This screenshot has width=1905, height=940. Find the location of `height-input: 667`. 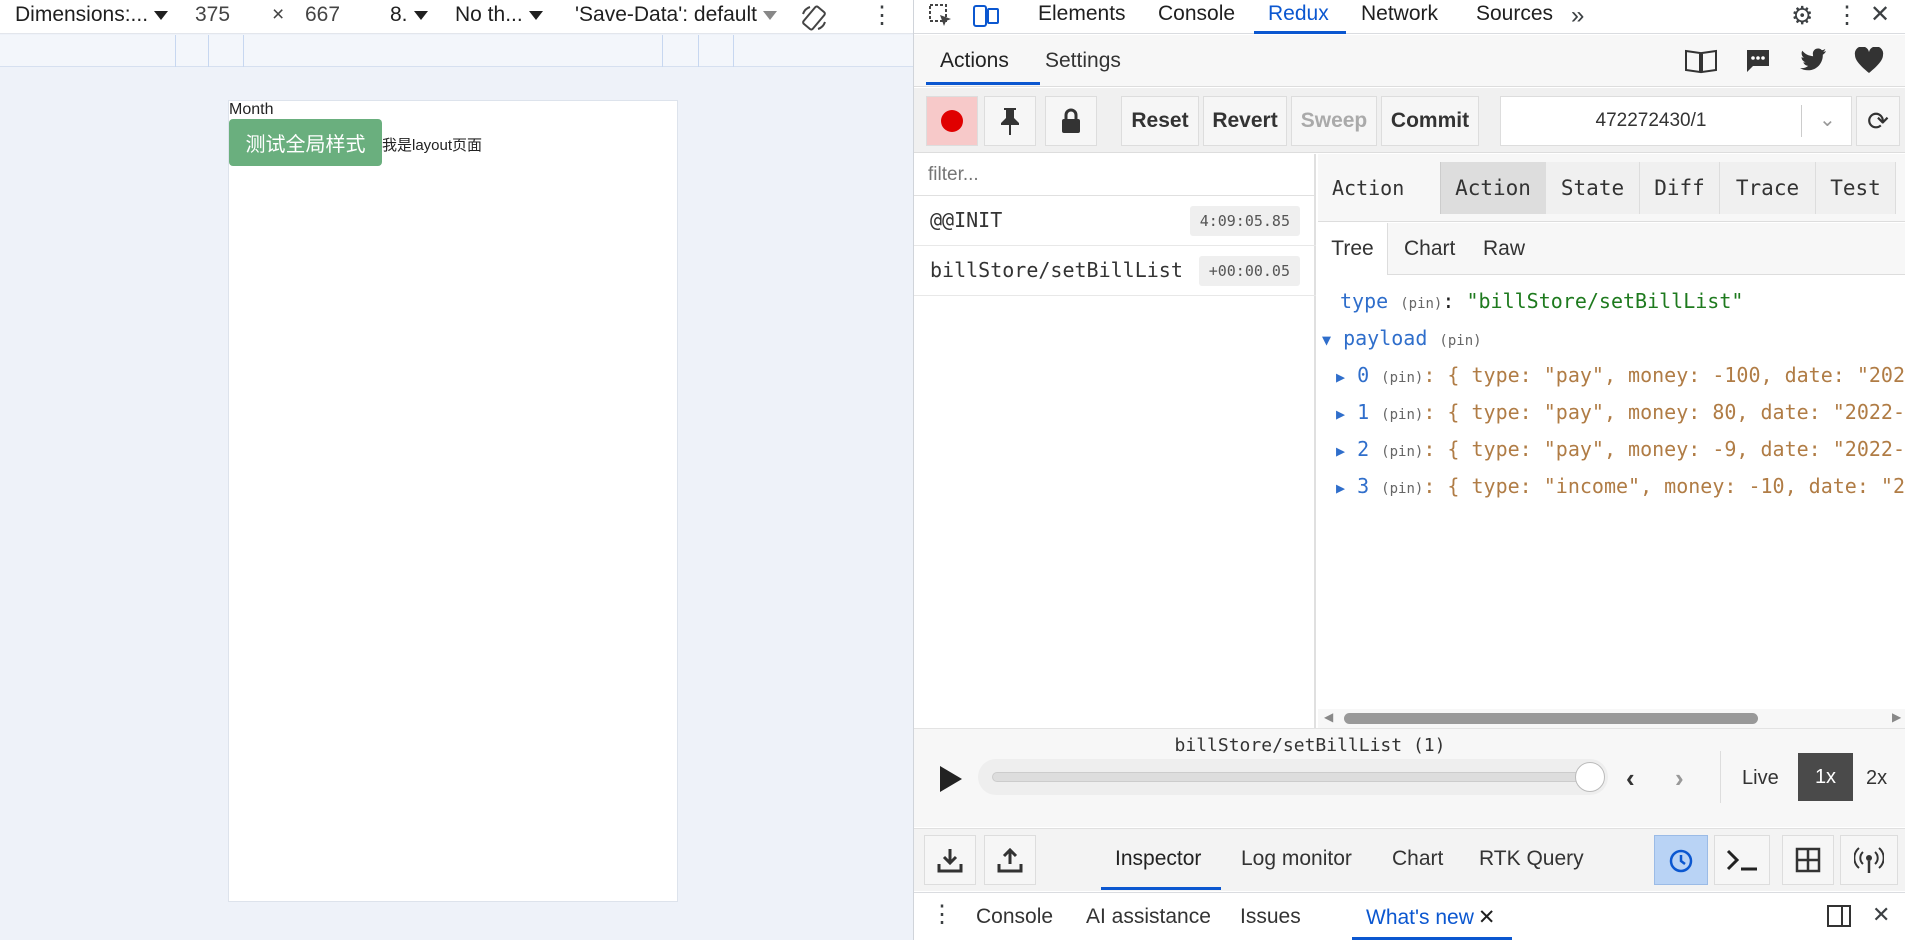

height-input: 667 is located at coordinates (322, 15).